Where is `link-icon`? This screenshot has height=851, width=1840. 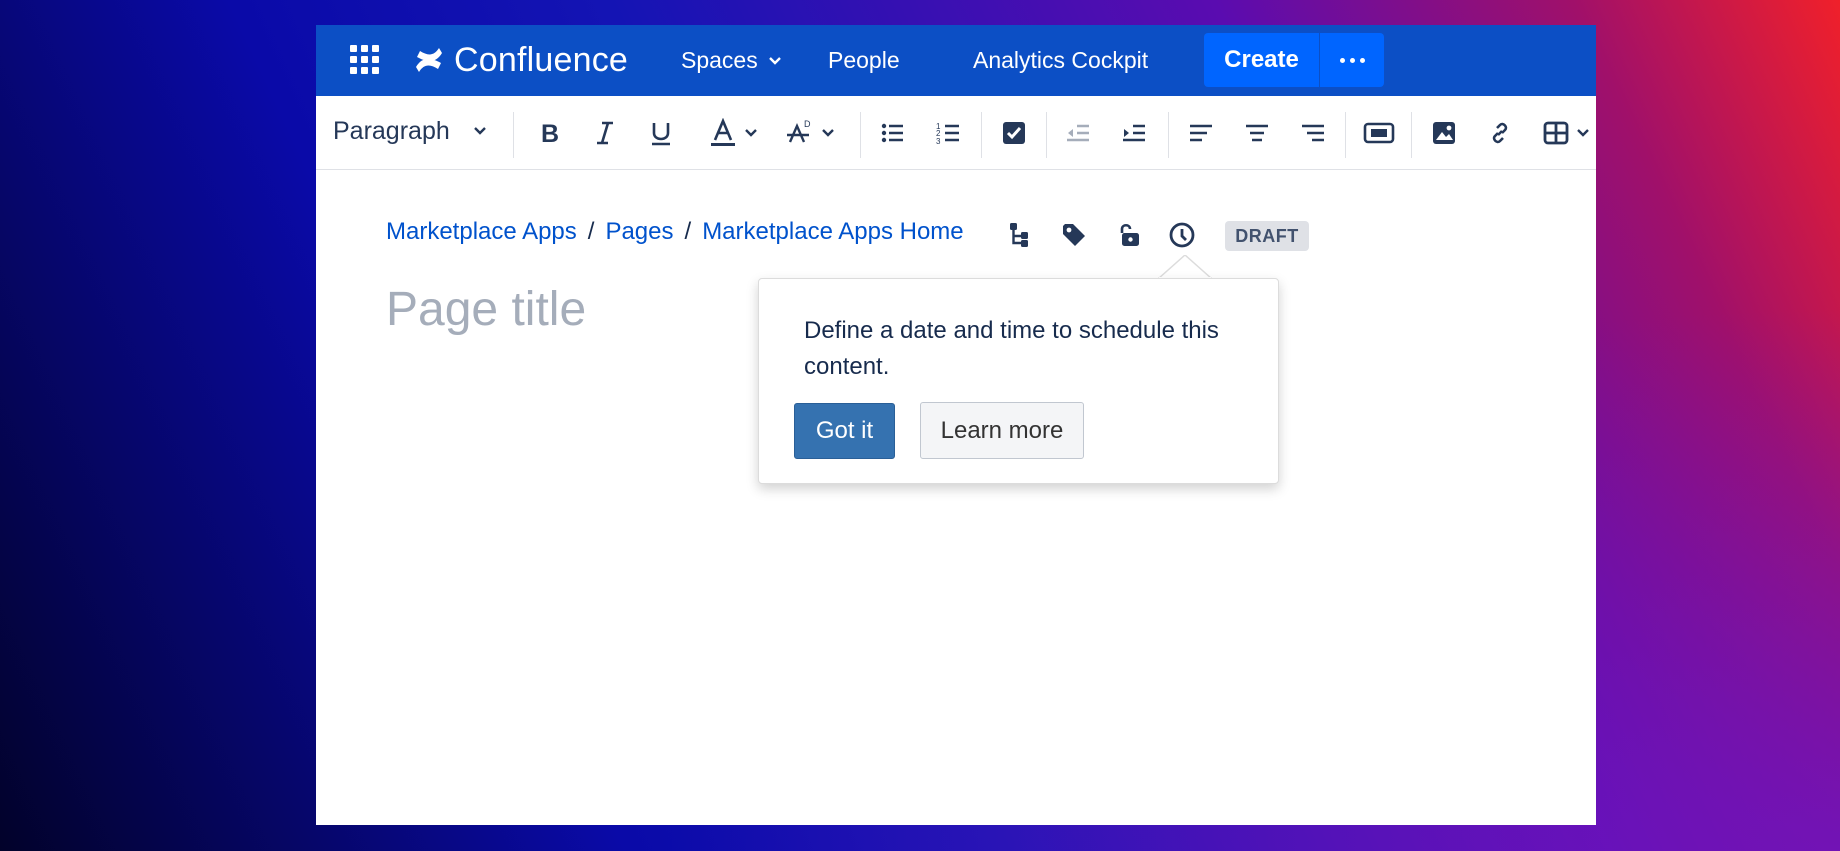
link-icon is located at coordinates (1500, 133).